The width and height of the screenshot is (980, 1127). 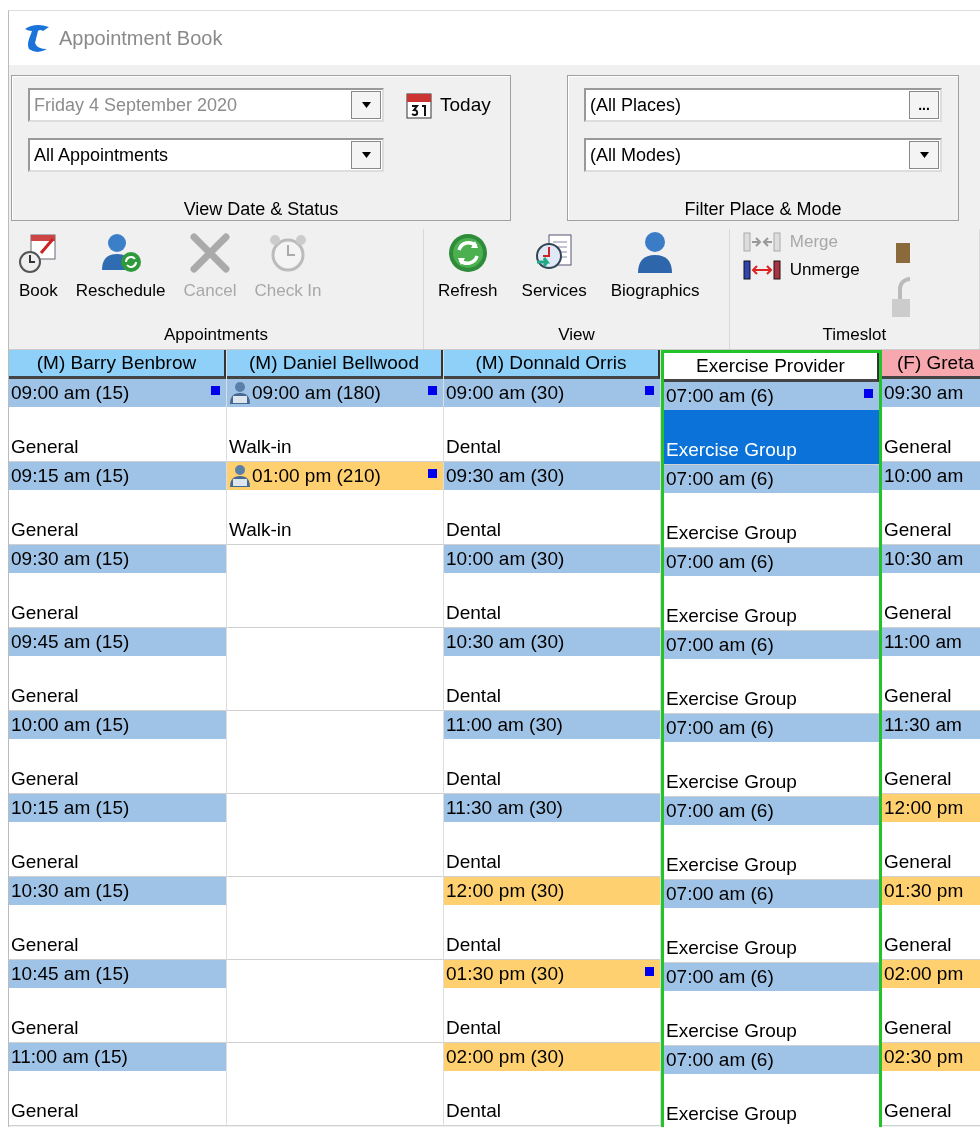 What do you see at coordinates (931, 725) in the screenshot?
I see `slot-time: 11:30 am` at bounding box center [931, 725].